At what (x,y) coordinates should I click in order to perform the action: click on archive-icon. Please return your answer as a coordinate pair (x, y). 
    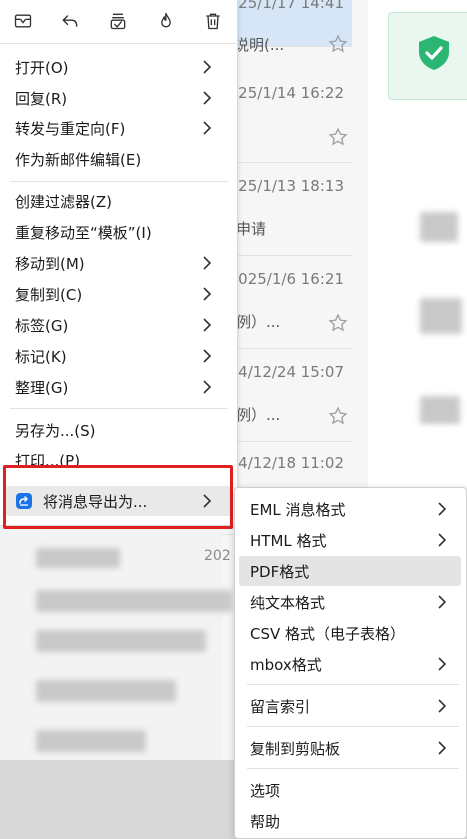
    Looking at the image, I should click on (23, 21).